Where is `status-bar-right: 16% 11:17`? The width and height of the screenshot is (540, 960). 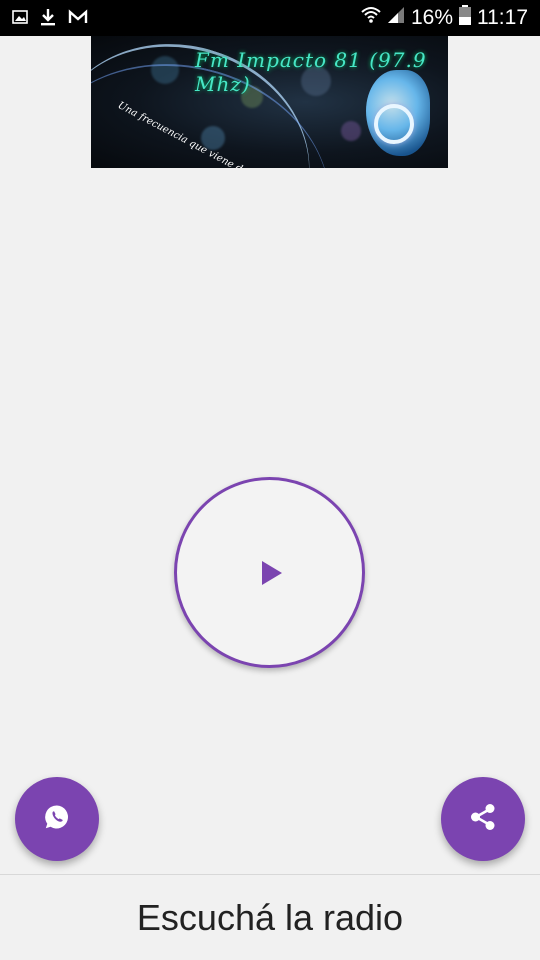
status-bar-right: 16% 11:17 is located at coordinates (444, 18).